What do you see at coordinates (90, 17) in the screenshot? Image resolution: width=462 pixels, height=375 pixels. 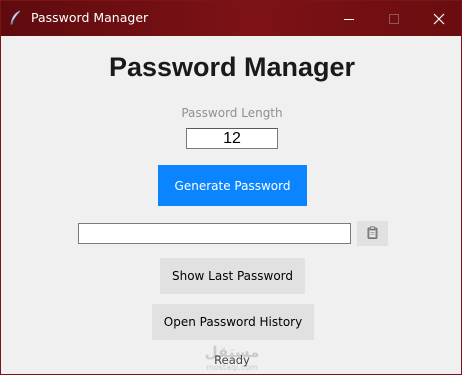 I see `window-title: Password Manager` at bounding box center [90, 17].